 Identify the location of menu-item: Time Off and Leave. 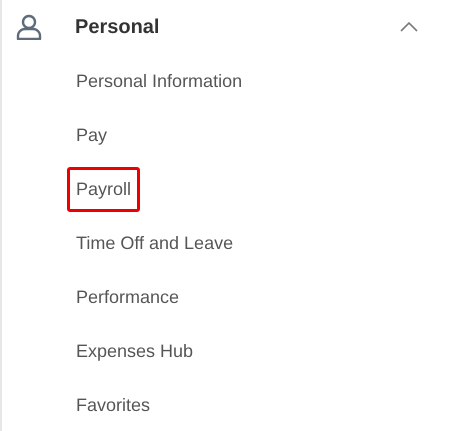
(154, 243).